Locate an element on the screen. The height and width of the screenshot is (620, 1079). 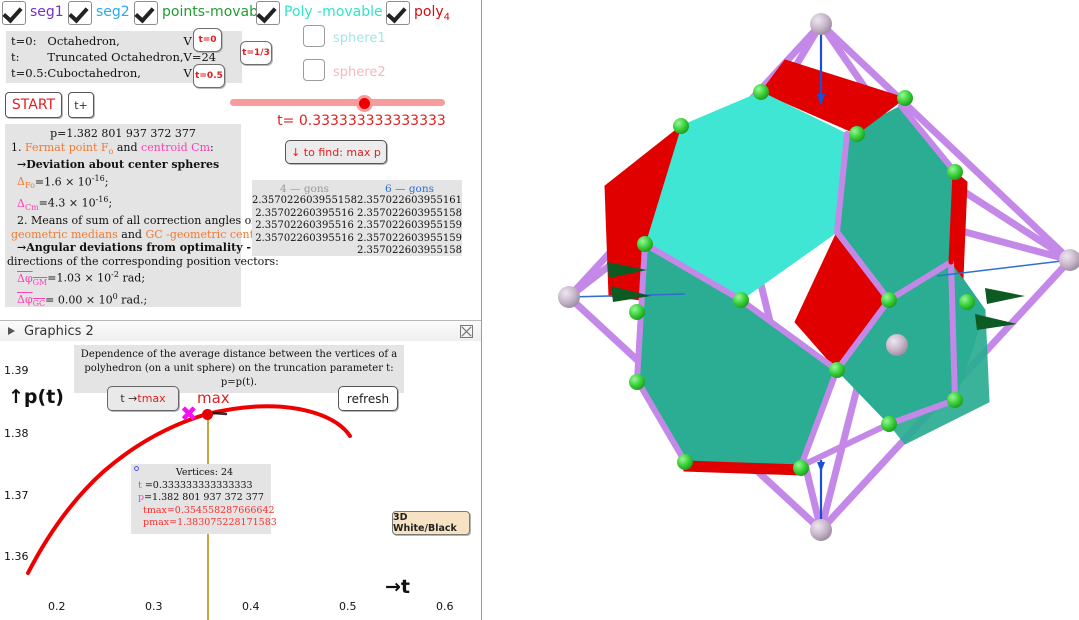
poly-info-t: t=0.5: is located at coordinates (29, 73).